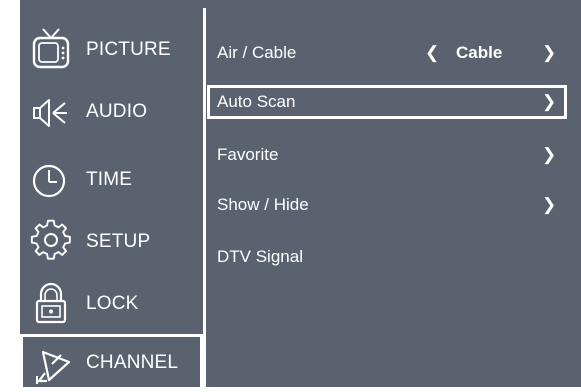 This screenshot has width=581, height=392. I want to click on sidebar-item-lock: LOCK, so click(111, 304).